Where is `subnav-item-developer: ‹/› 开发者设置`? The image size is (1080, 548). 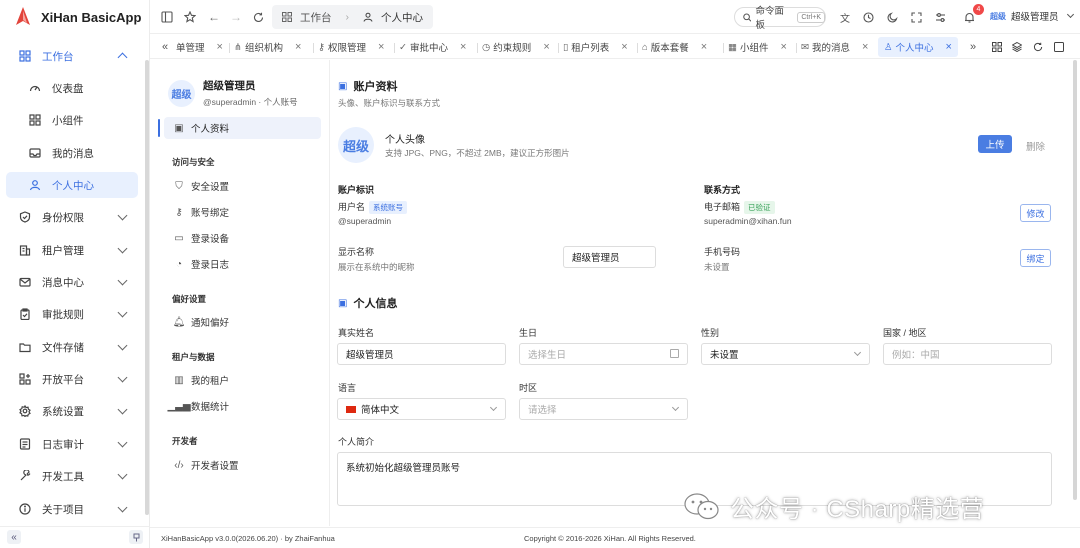
subnav-item-developer: ‹/› 开发者设置 is located at coordinates (242, 465).